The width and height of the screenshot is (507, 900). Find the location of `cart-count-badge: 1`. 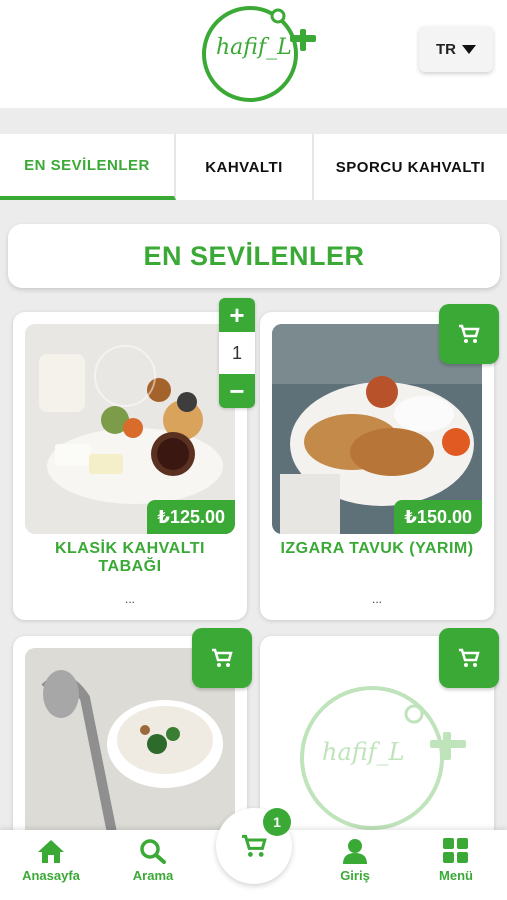

cart-count-badge: 1 is located at coordinates (277, 822).